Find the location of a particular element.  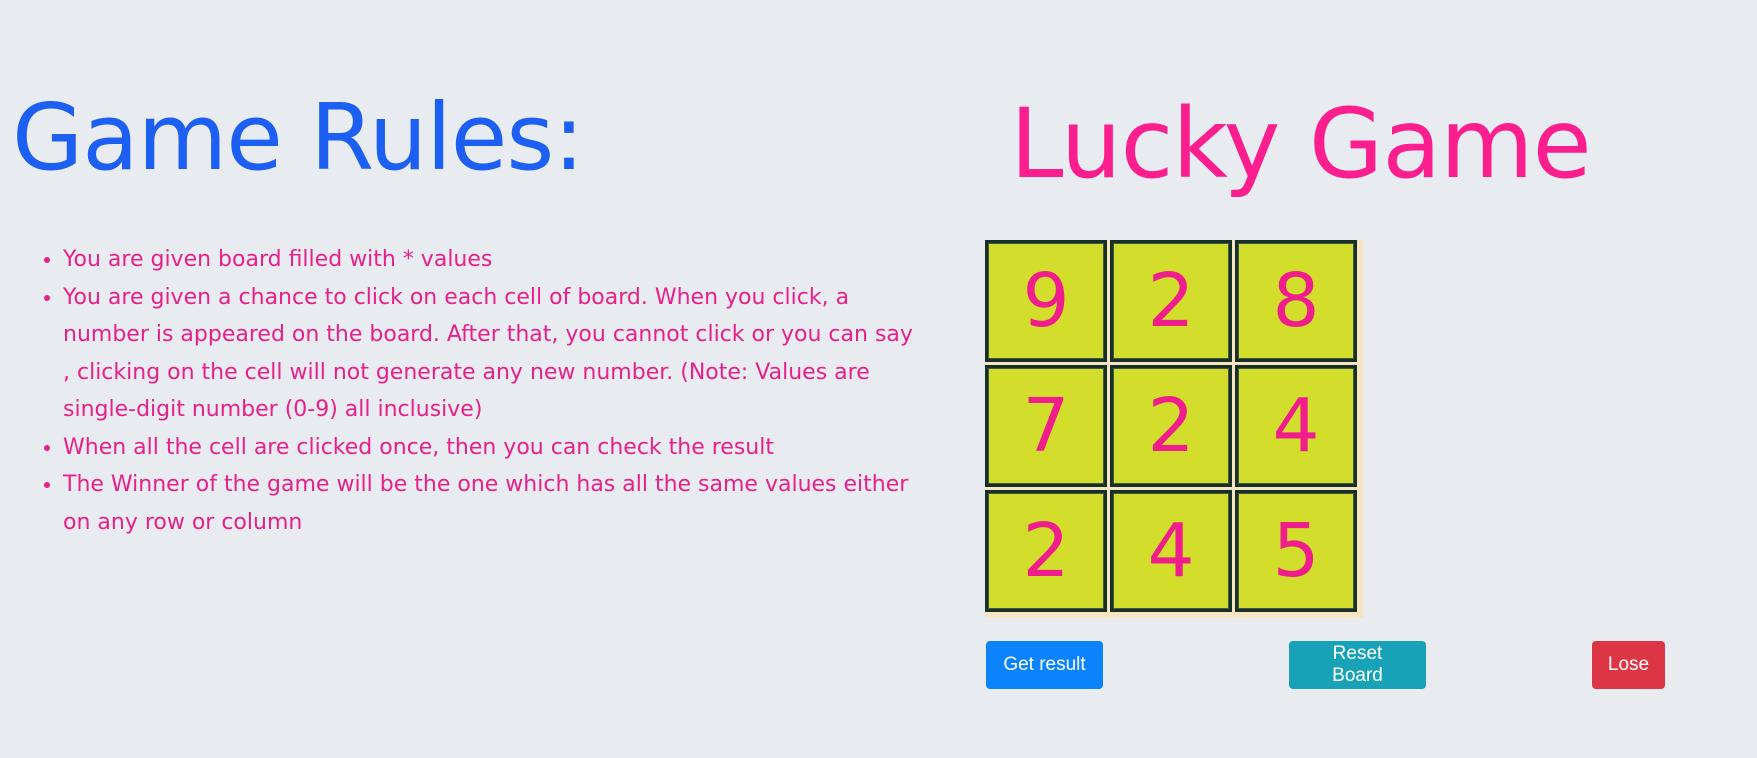

rules-title: Game Rules: is located at coordinates (298, 137).